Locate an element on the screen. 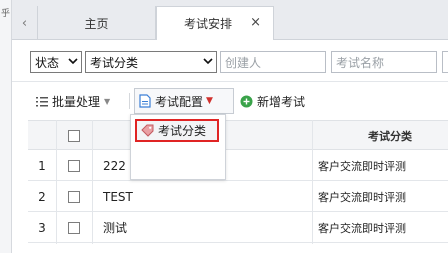 The image size is (448, 253). exam-name-input: 考试名称 is located at coordinates (384, 62).